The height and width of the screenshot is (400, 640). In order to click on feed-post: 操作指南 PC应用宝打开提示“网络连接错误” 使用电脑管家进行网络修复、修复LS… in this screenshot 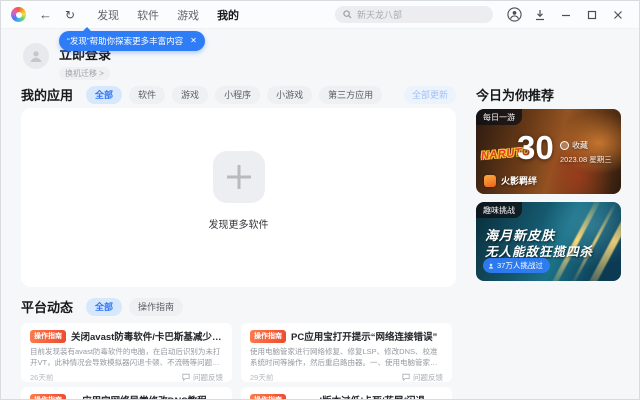, I will do `click(346, 352)`.